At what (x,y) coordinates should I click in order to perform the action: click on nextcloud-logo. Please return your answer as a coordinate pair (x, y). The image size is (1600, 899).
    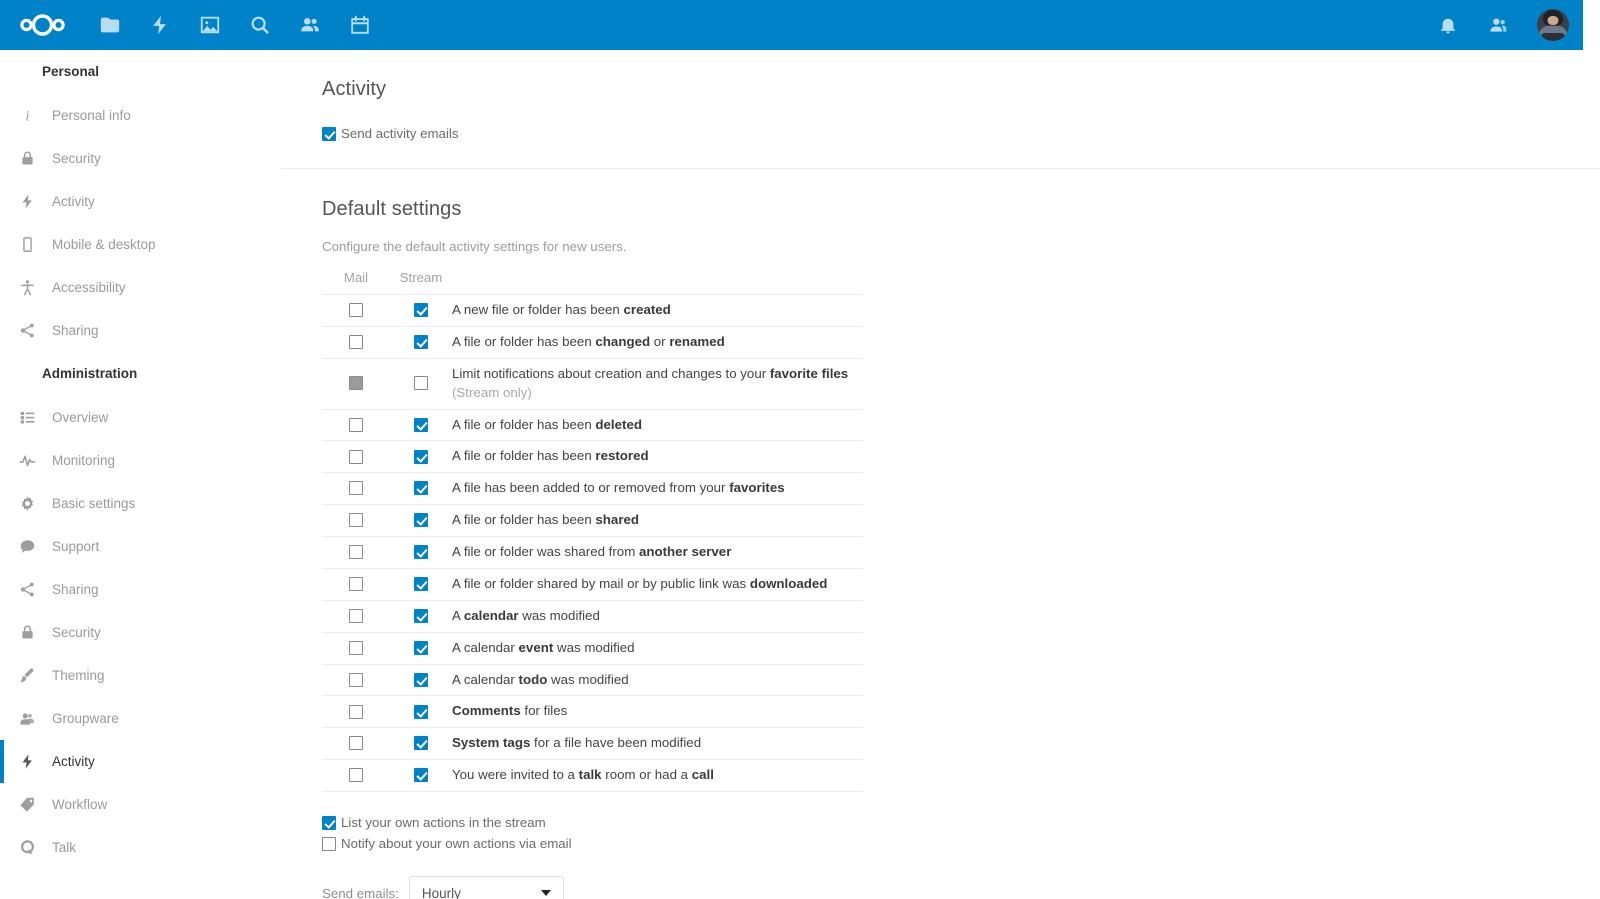
    Looking at the image, I should click on (42, 25).